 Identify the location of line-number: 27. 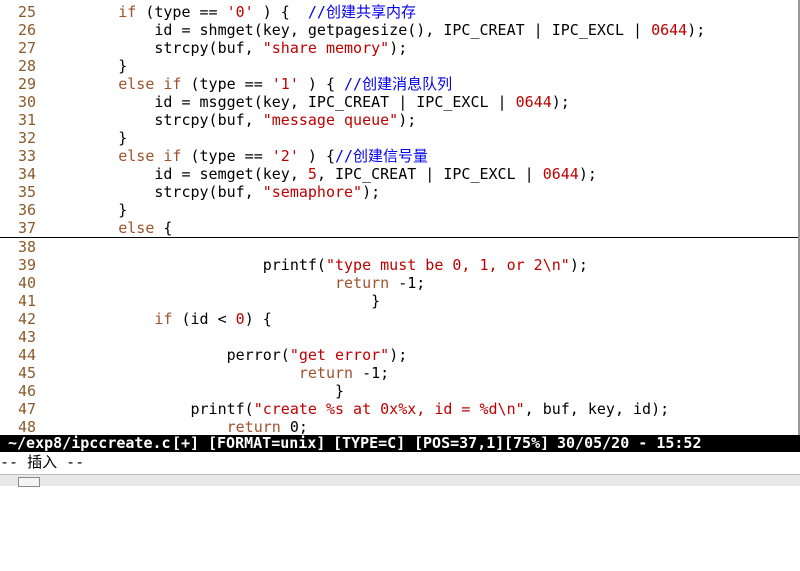
(27, 48).